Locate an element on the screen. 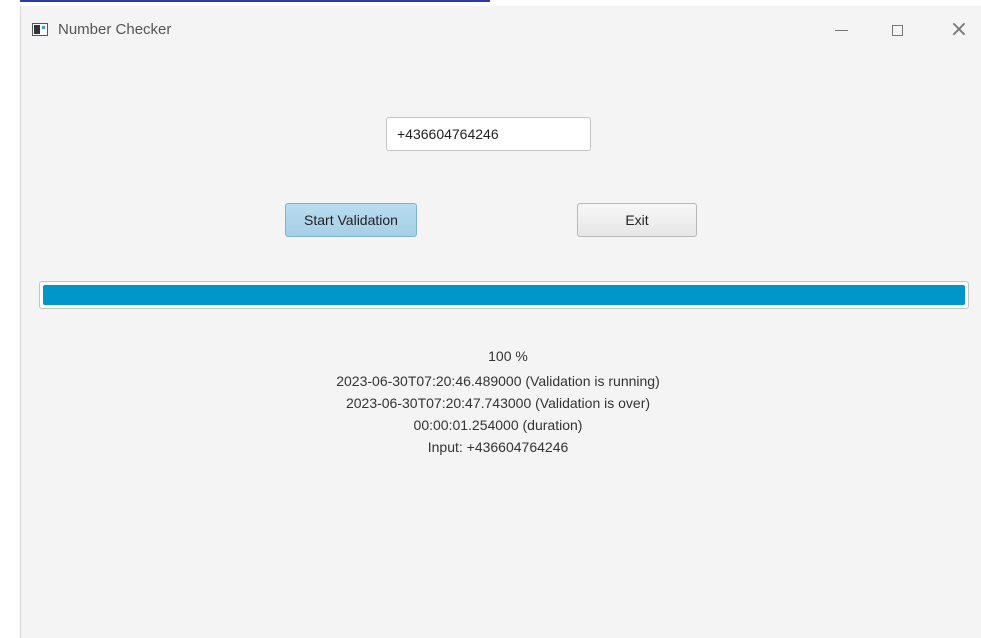  top-accent-line is located at coordinates (255, 1).